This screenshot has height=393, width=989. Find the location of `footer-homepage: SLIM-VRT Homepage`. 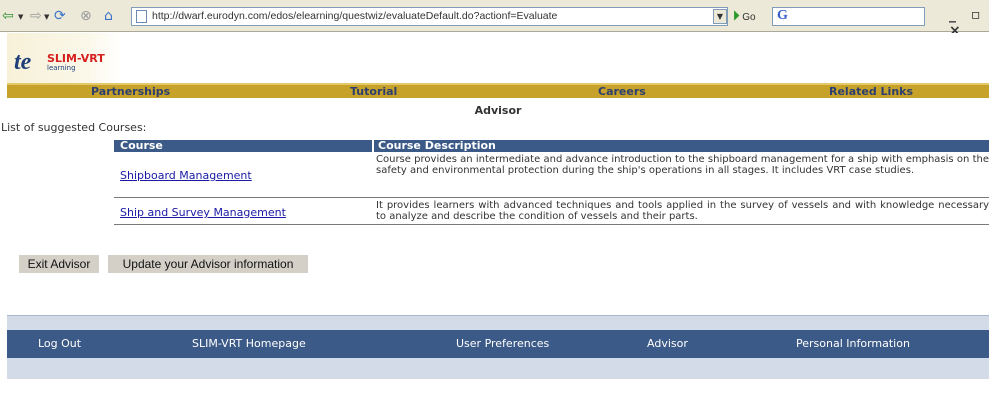

footer-homepage: SLIM-VRT Homepage is located at coordinates (249, 344).